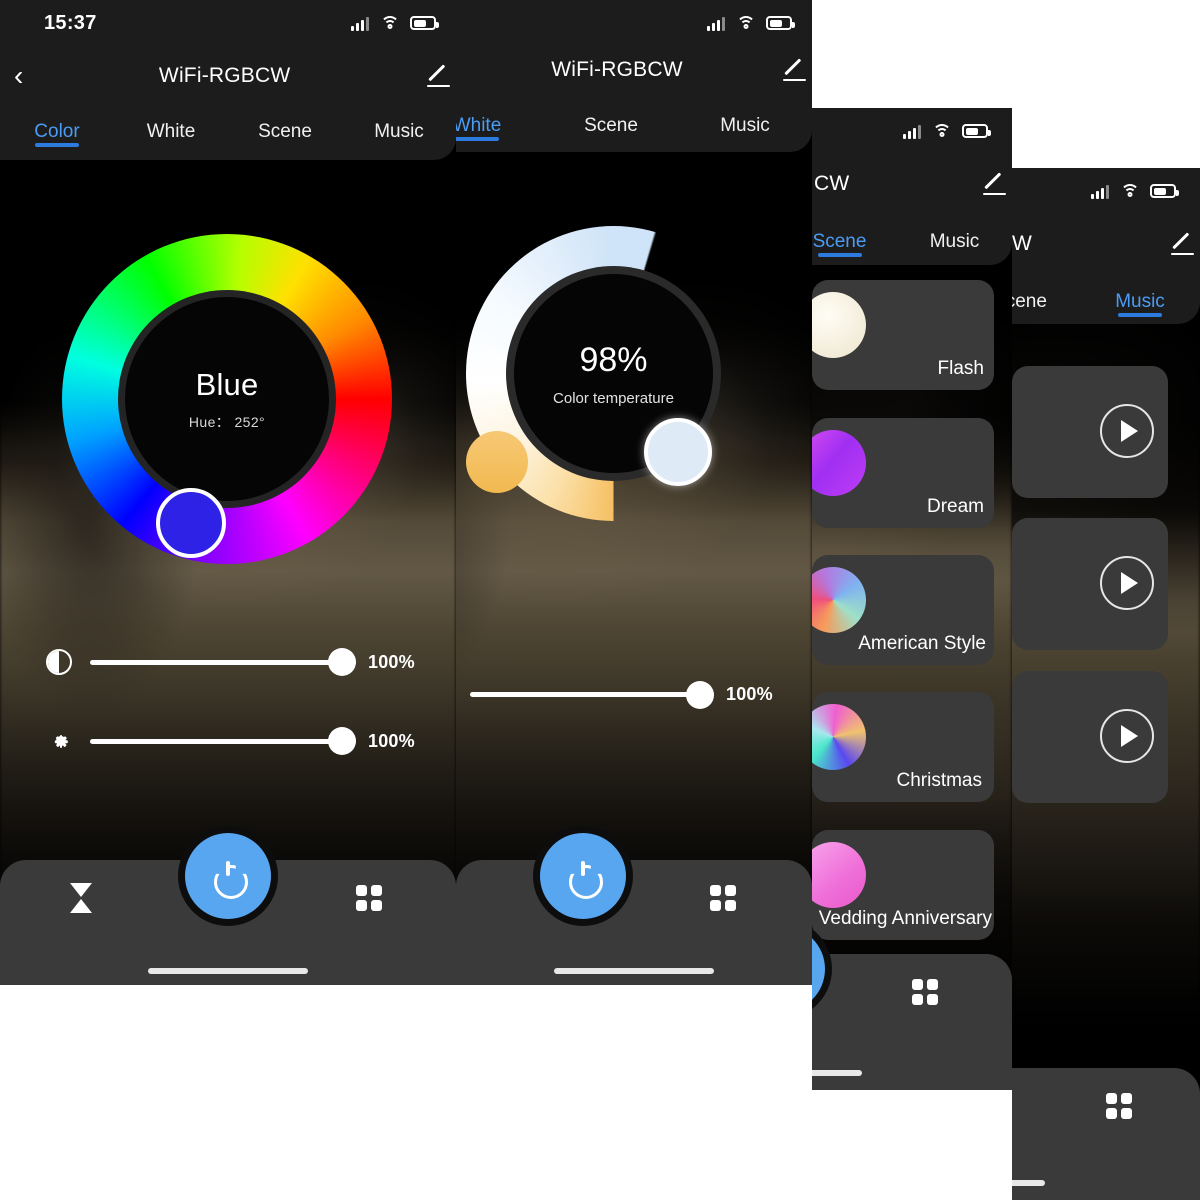  Describe the element at coordinates (922, 643) in the screenshot. I see `scene-label: American Style` at that location.